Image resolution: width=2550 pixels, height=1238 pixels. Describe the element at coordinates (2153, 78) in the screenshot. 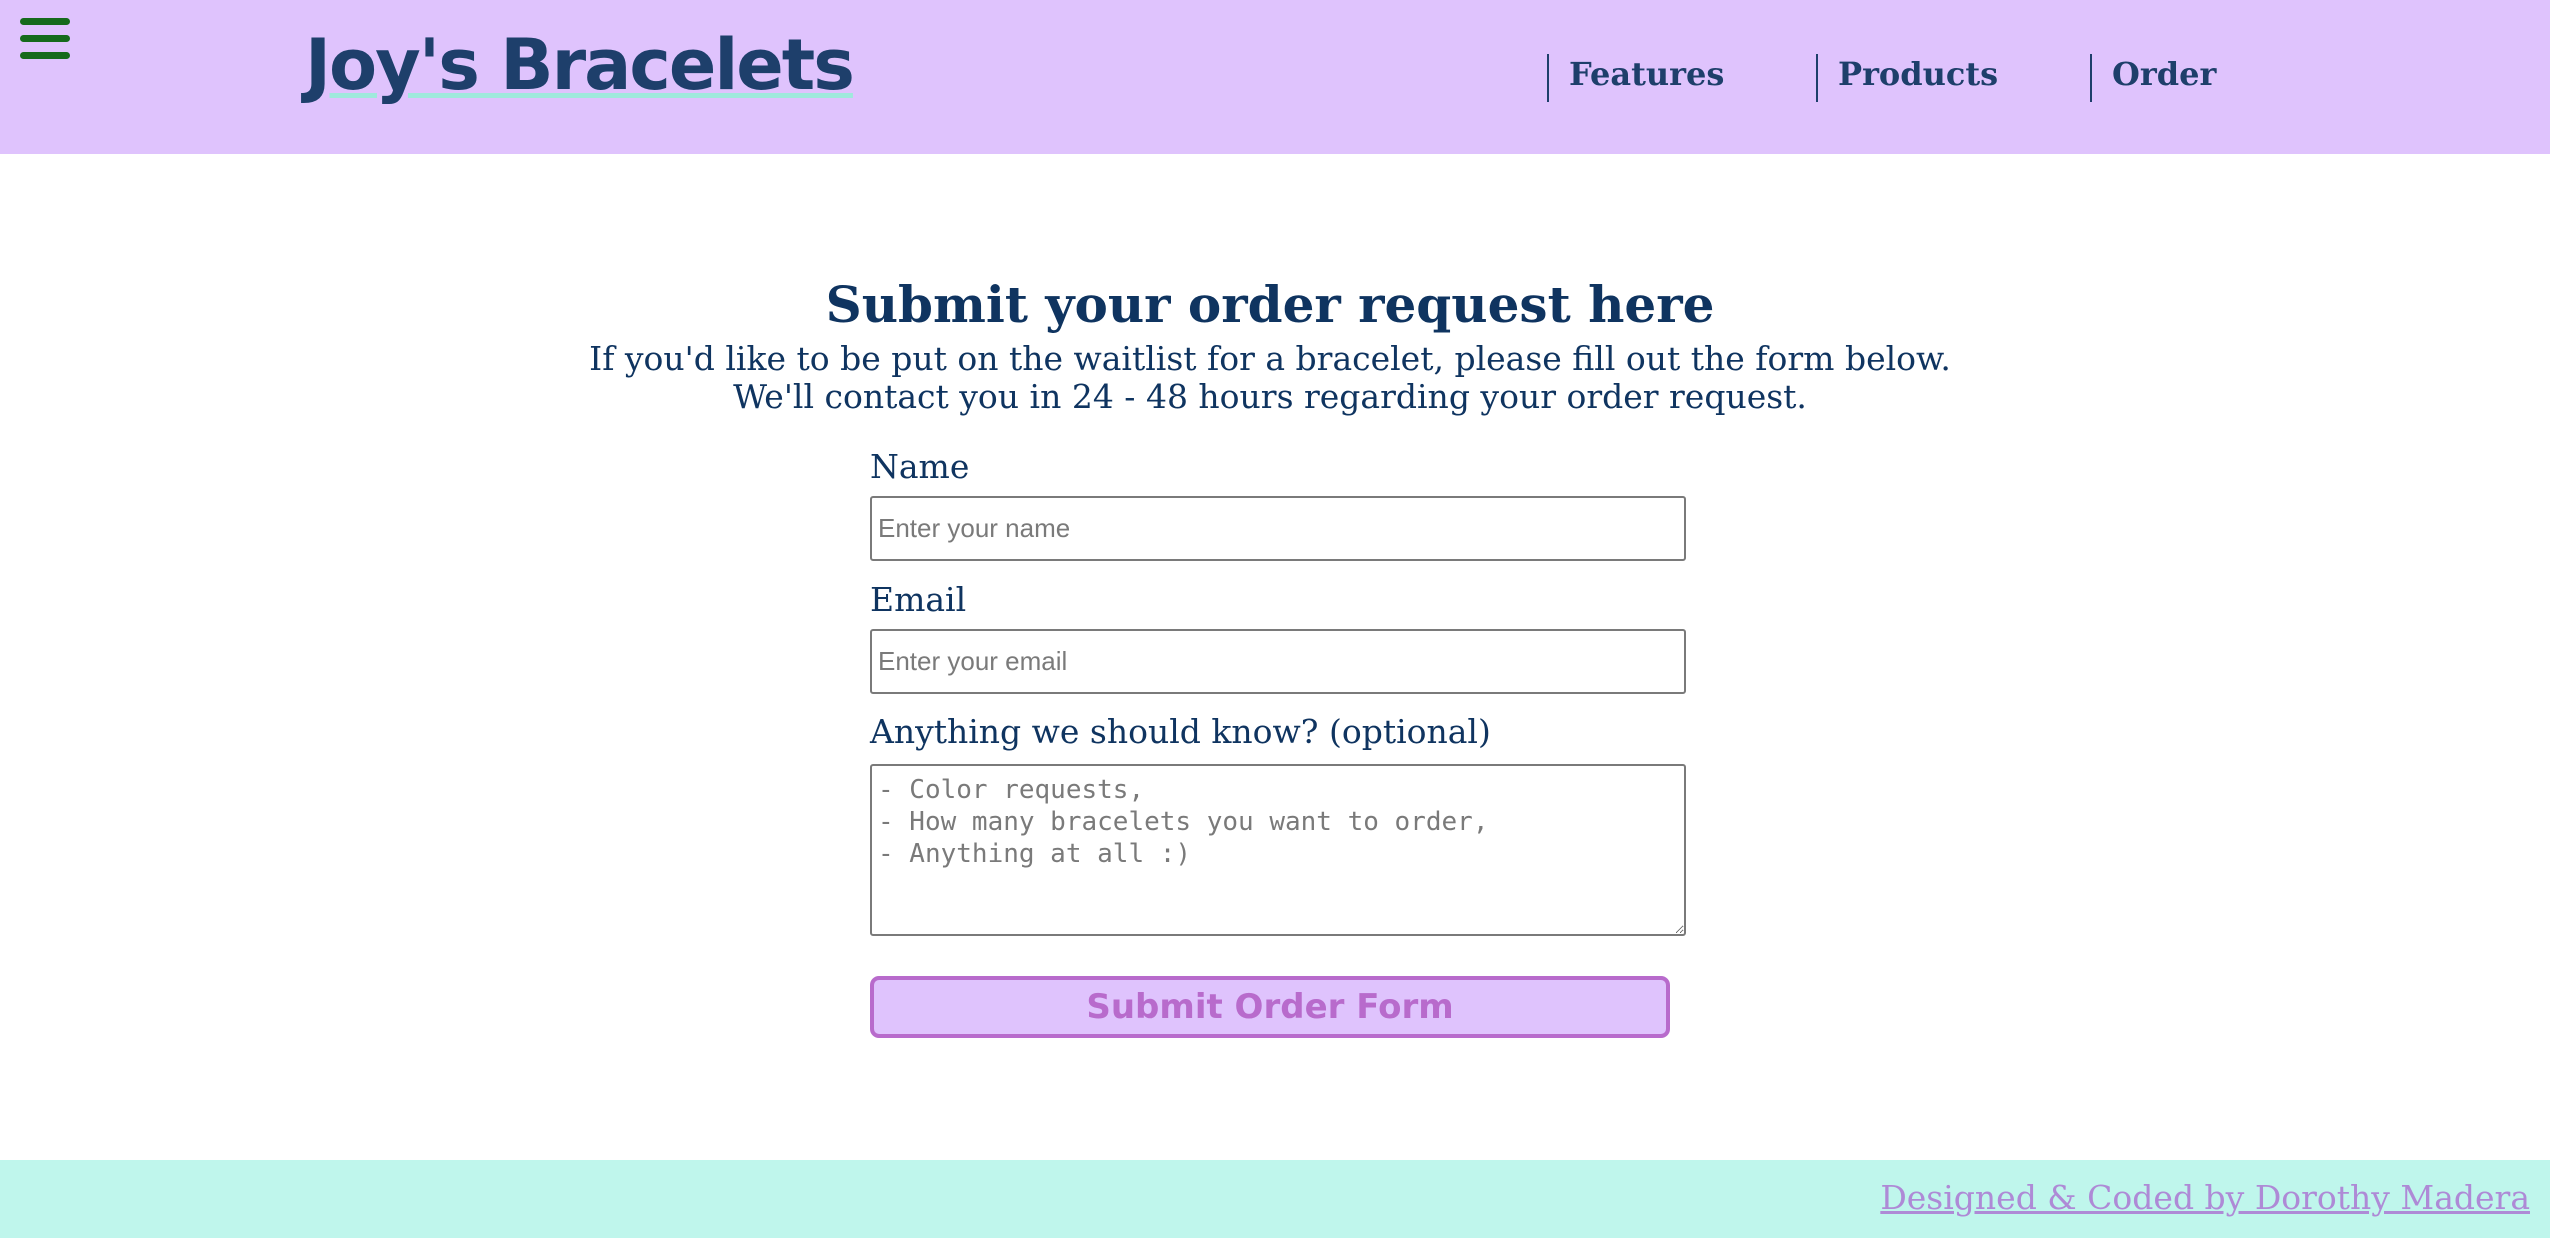

I see `nav-link-order: Order` at that location.